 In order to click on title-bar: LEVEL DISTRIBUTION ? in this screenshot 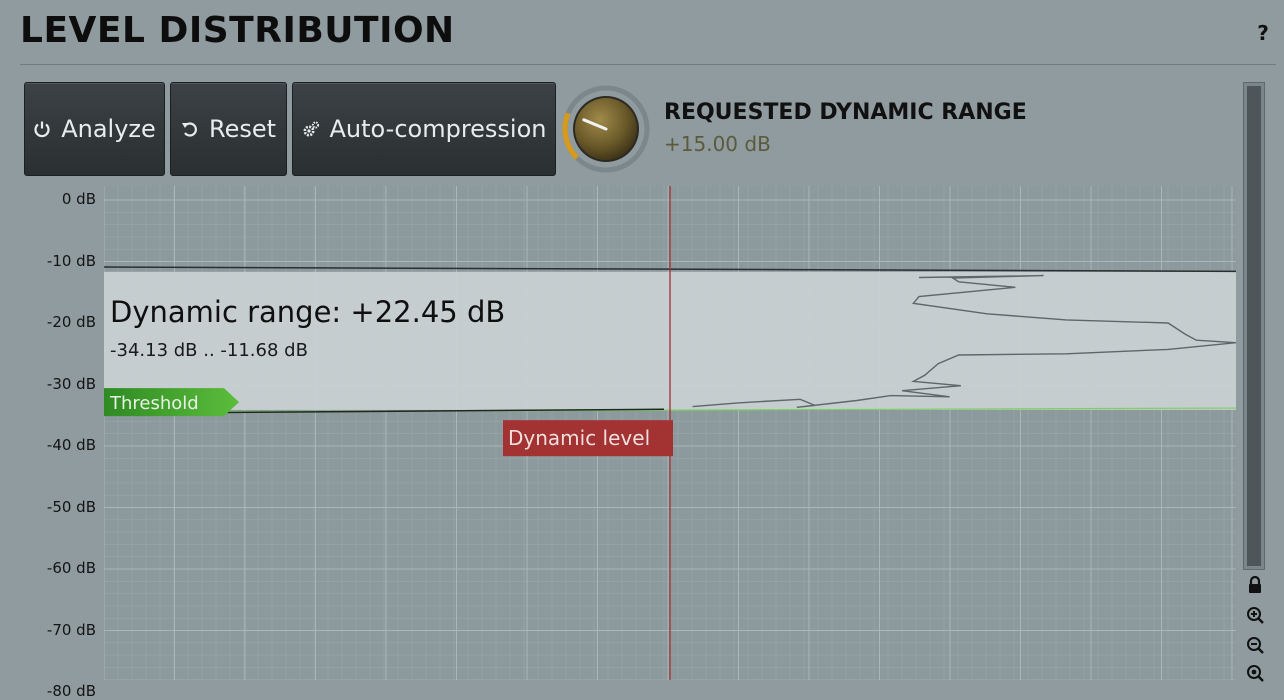, I will do `click(642, 33)`.